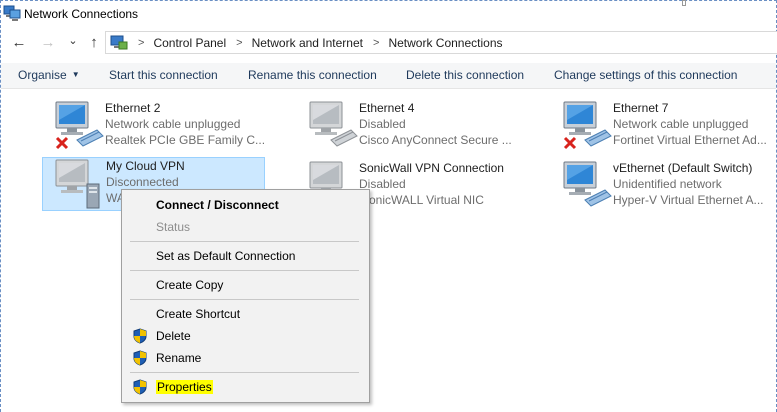 Image resolution: width=777 pixels, height=412 pixels. I want to click on control-panel-icon, so click(119, 42).